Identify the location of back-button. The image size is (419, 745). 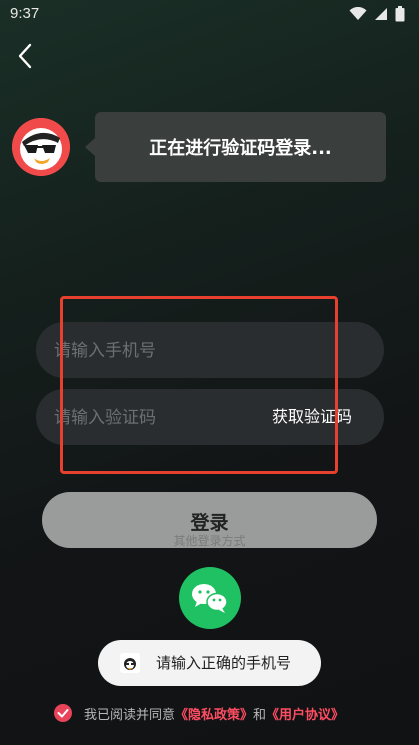
(26, 56).